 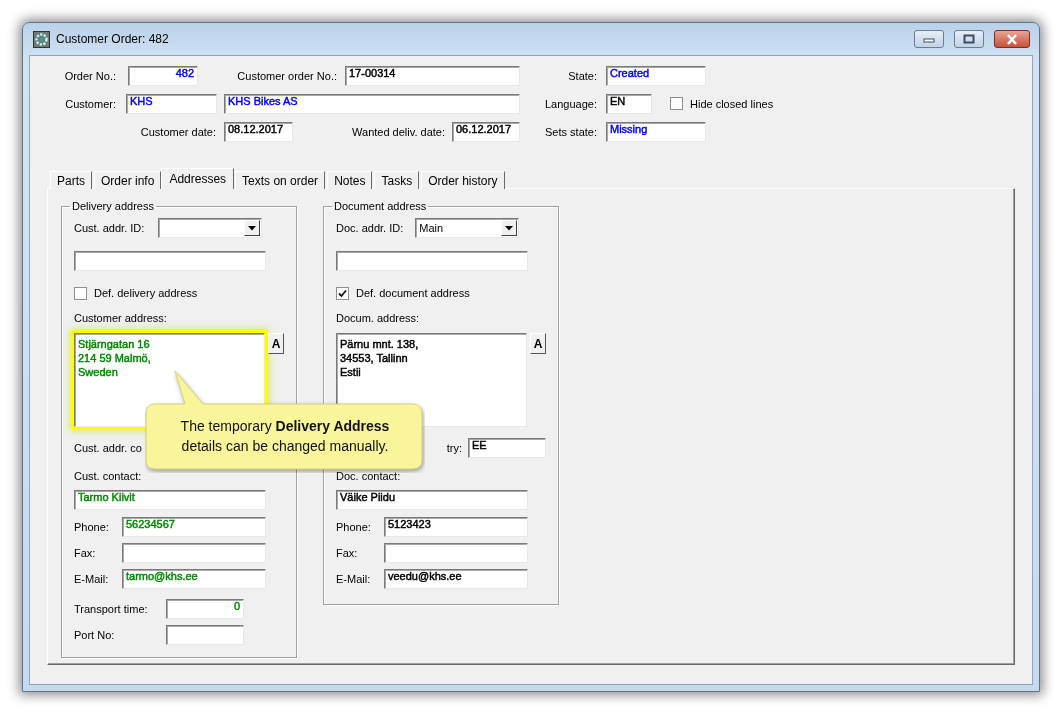 What do you see at coordinates (71, 180) in the screenshot?
I see `tab: Parts` at bounding box center [71, 180].